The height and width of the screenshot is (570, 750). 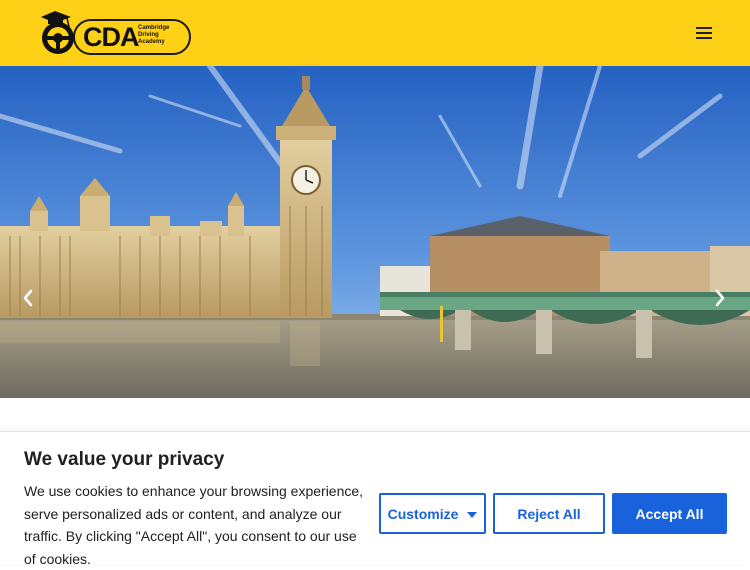 What do you see at coordinates (720, 298) in the screenshot?
I see `chevron-right-icon` at bounding box center [720, 298].